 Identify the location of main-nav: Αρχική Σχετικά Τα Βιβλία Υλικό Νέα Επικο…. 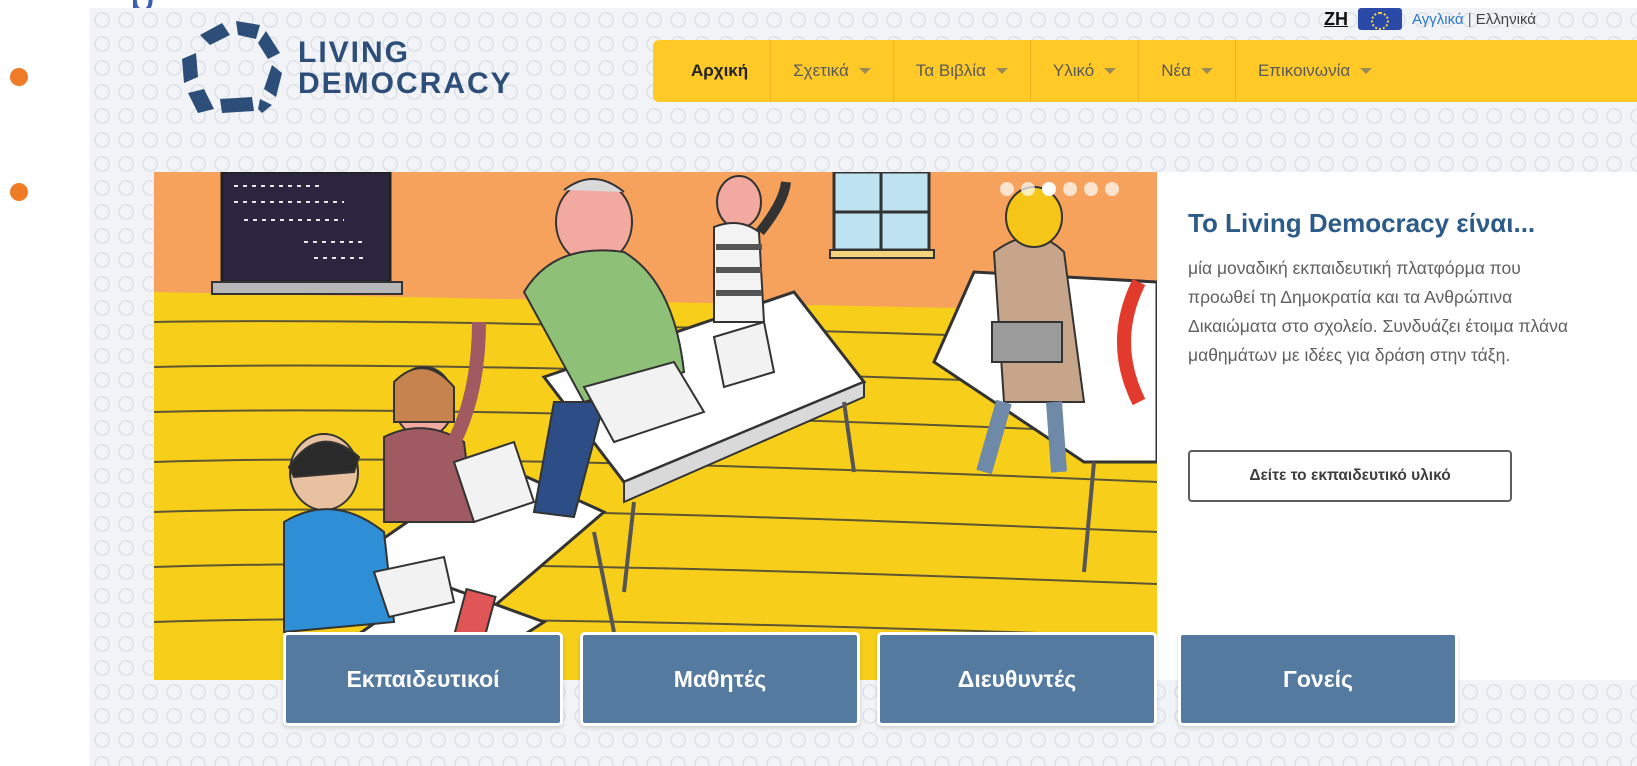
(1145, 71).